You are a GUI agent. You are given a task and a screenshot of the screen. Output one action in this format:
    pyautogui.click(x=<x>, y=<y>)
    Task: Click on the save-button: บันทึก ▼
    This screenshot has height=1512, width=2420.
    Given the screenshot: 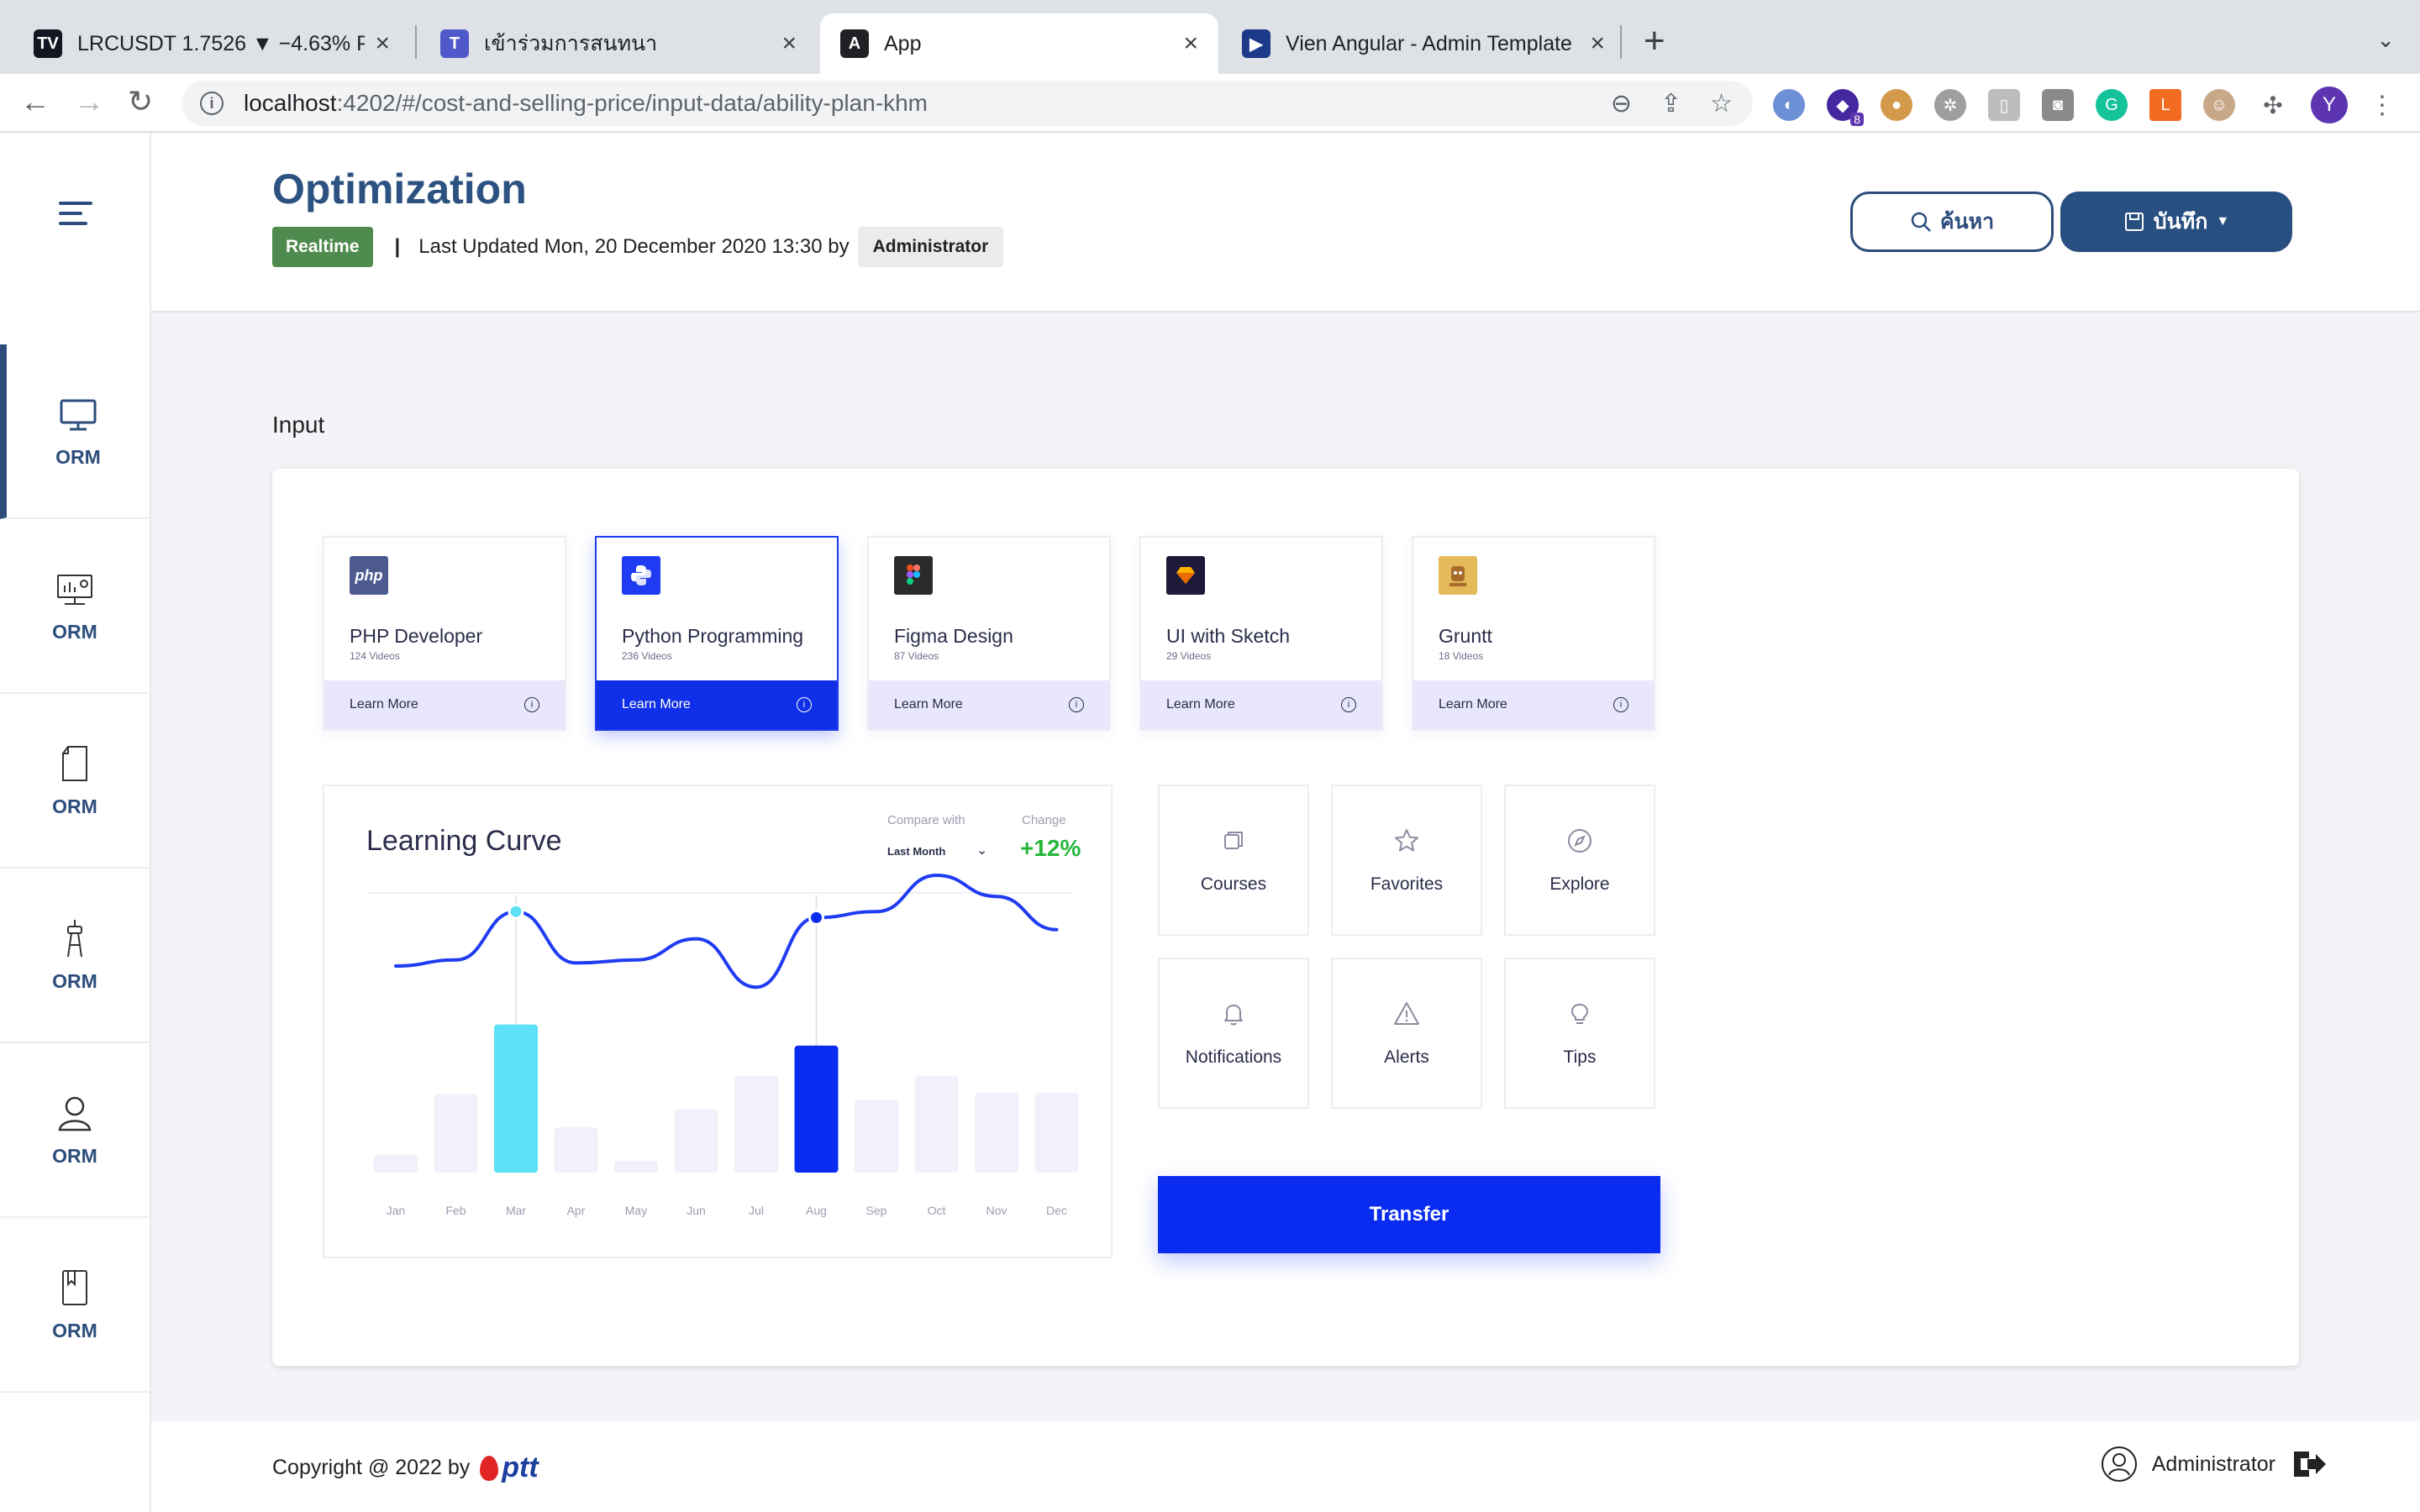 What is the action you would take?
    pyautogui.click(x=2176, y=222)
    